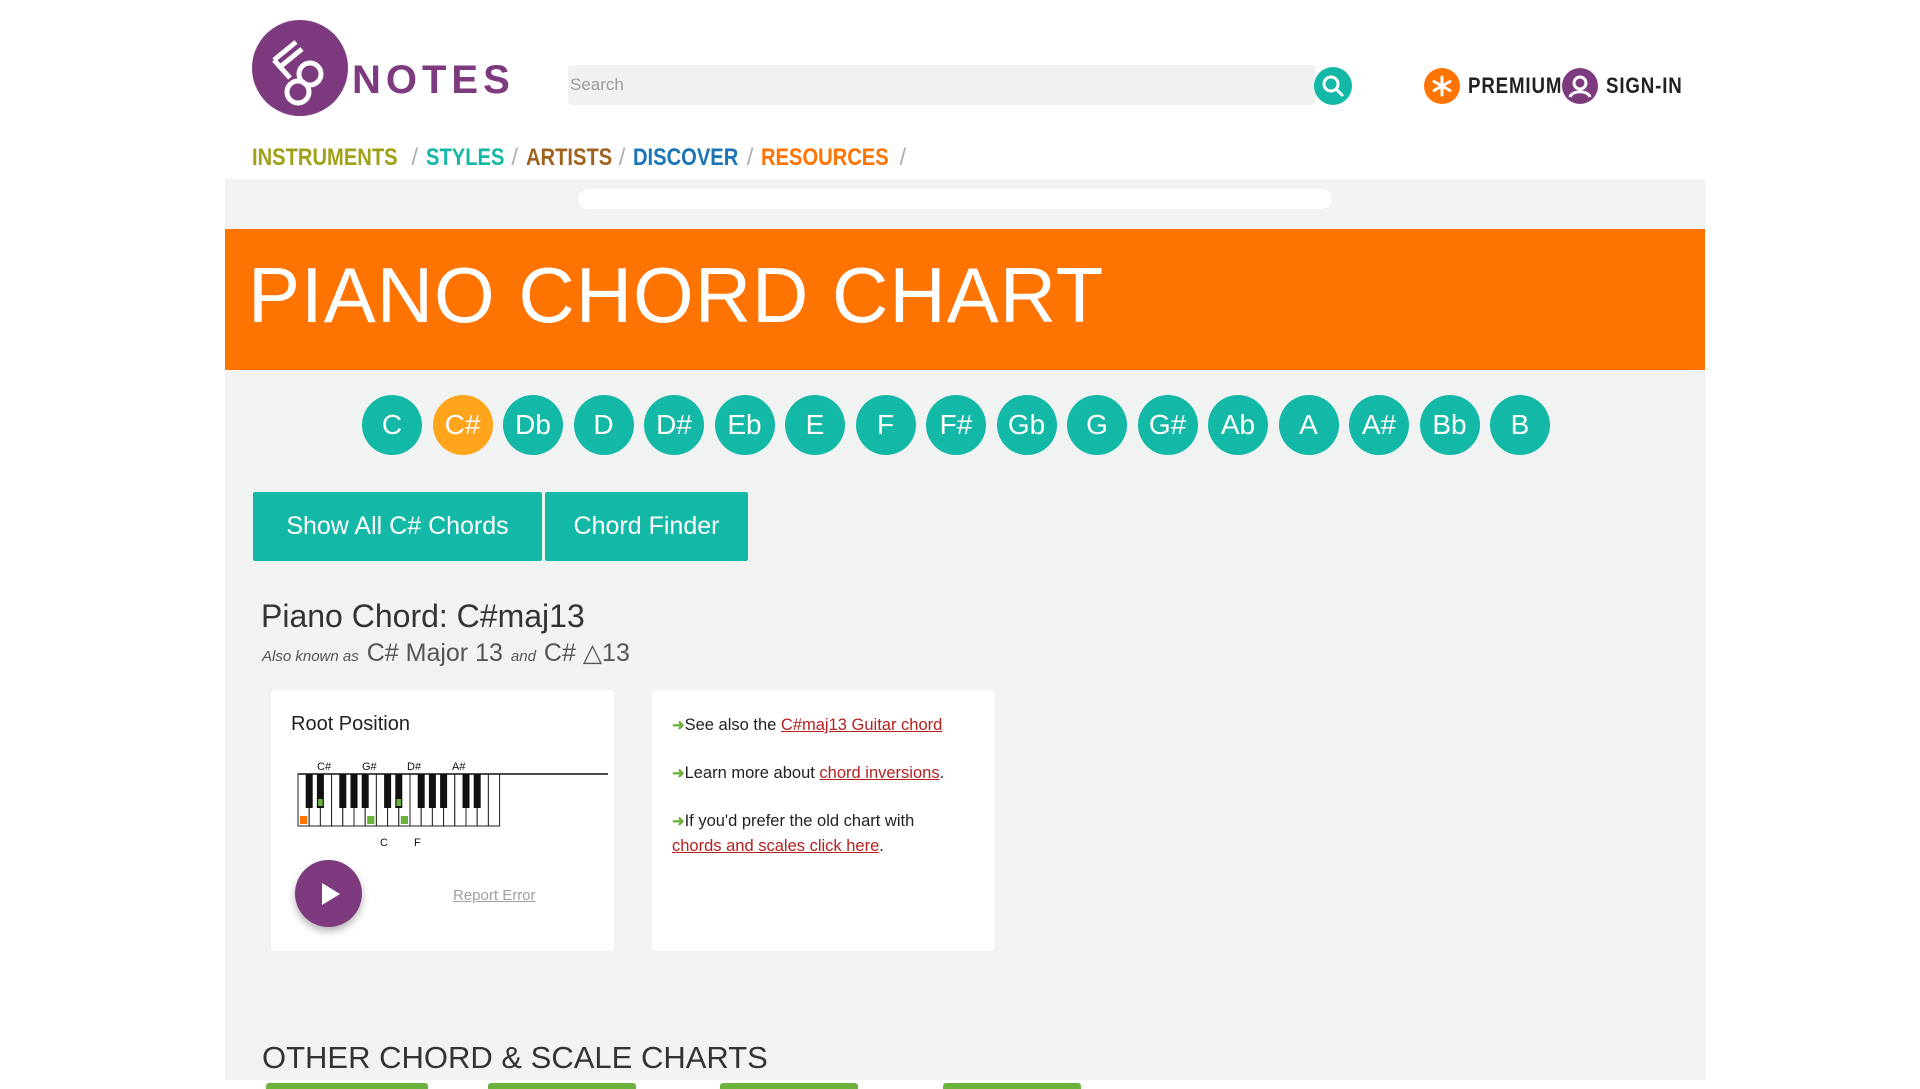 This screenshot has height=1089, width=1920. I want to click on search-button, so click(1333, 86).